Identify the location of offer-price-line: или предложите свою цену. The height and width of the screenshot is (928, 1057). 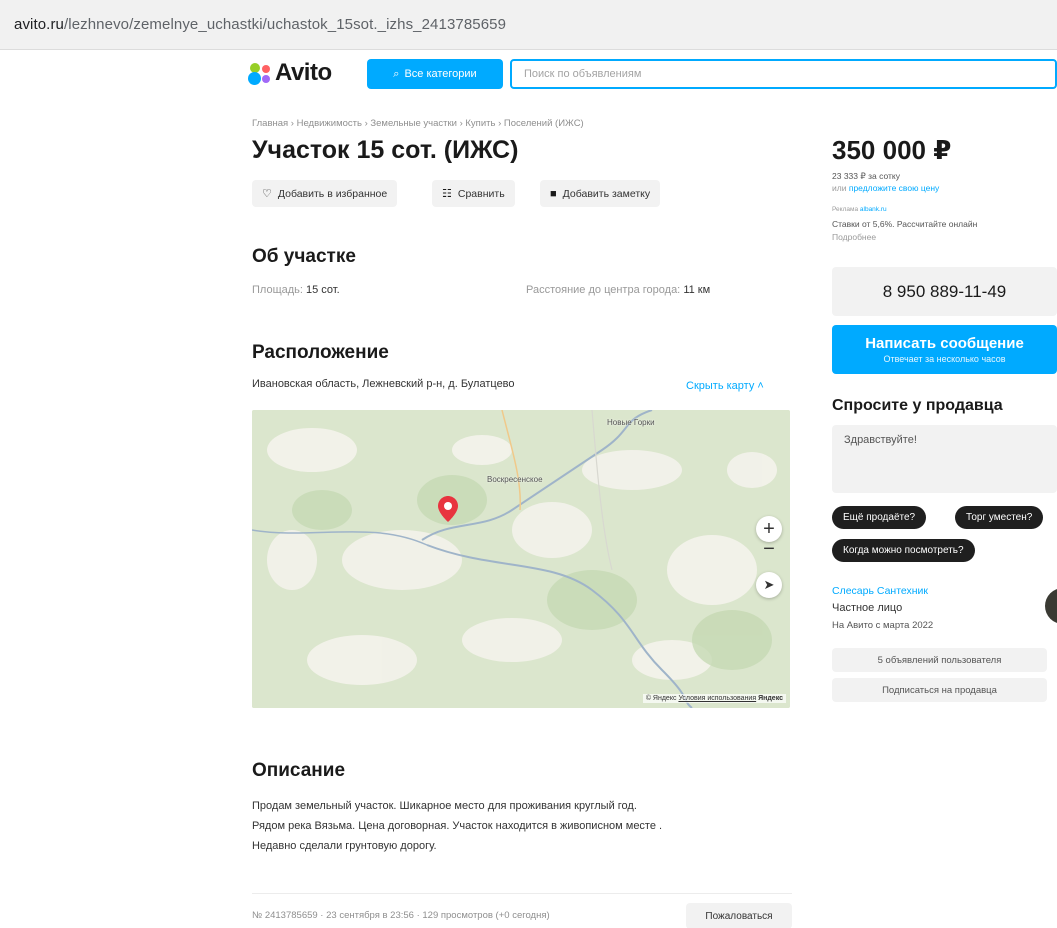
(885, 188).